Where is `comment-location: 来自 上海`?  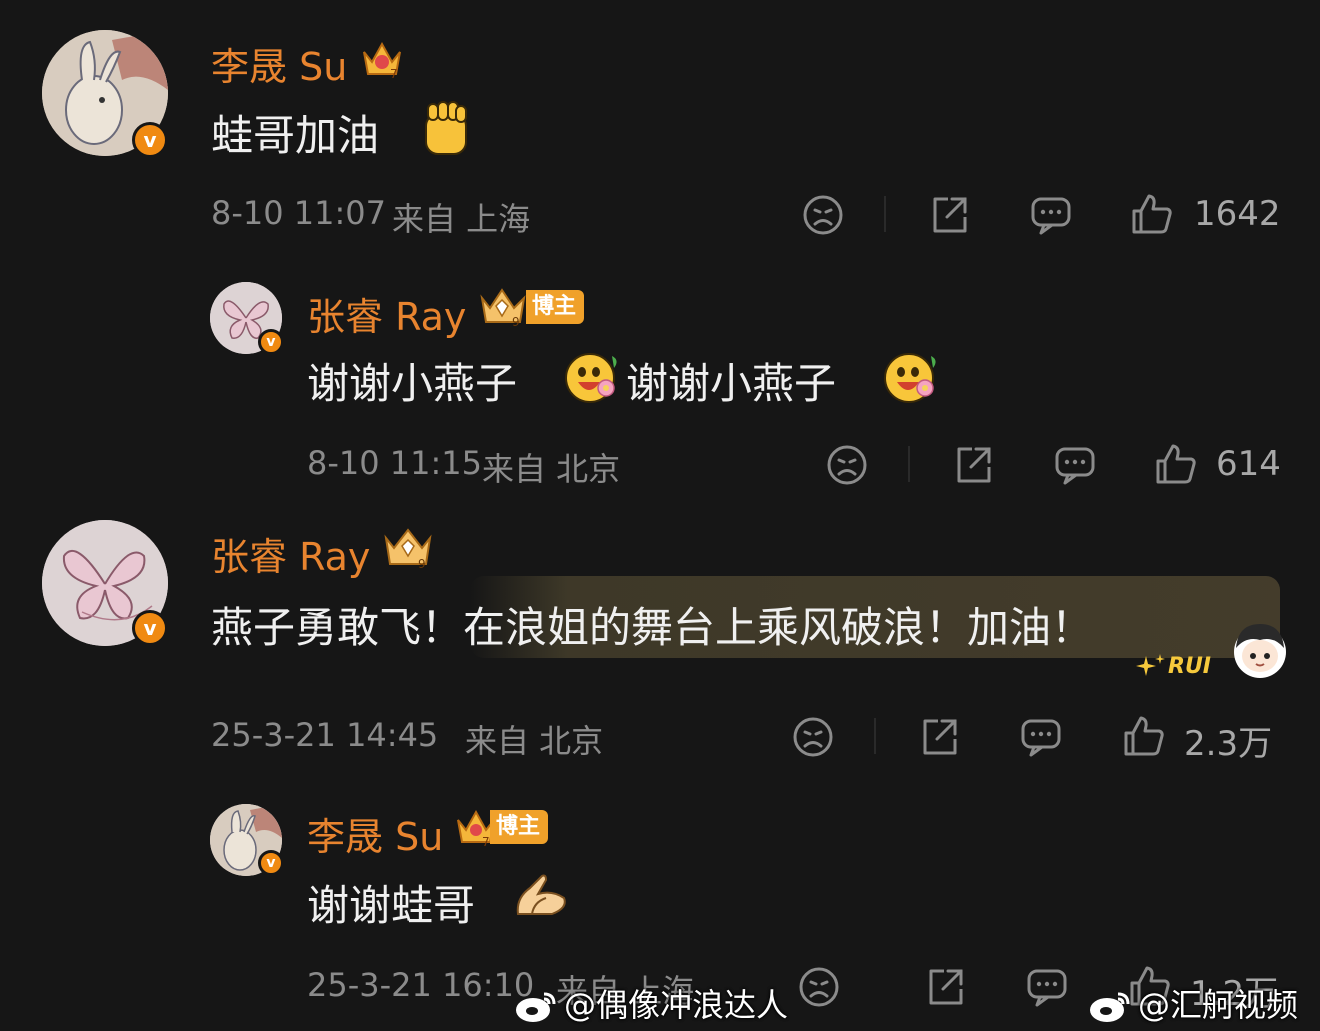
comment-location: 来自 上海 is located at coordinates (461, 219).